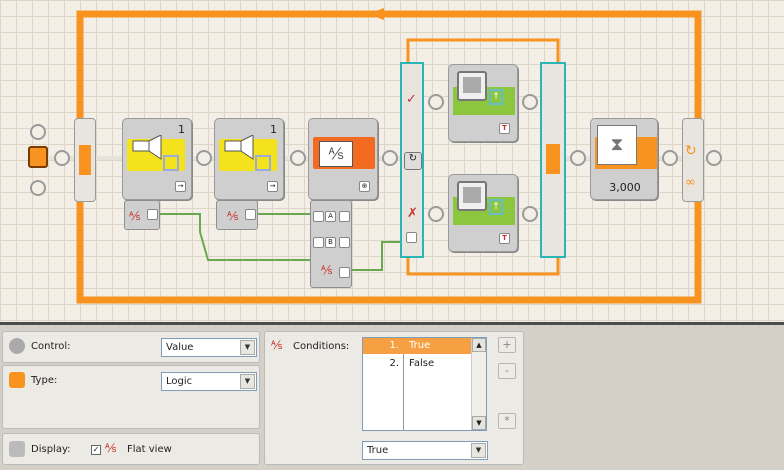 The height and width of the screenshot is (470, 784). I want to click on conditions-list: 1. True 2. False ▲ ▼, so click(424, 384).